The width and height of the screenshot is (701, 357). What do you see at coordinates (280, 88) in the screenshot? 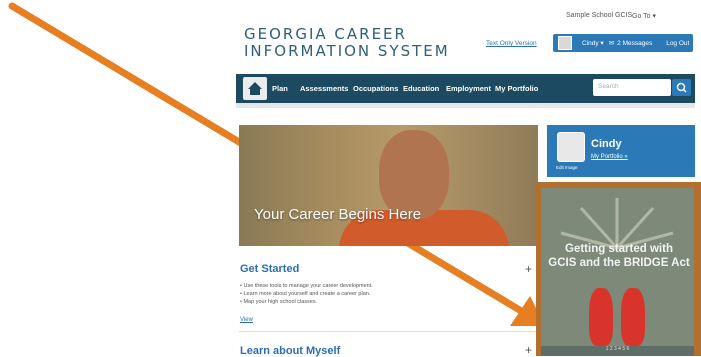
I see `nav-plan: Plan` at bounding box center [280, 88].